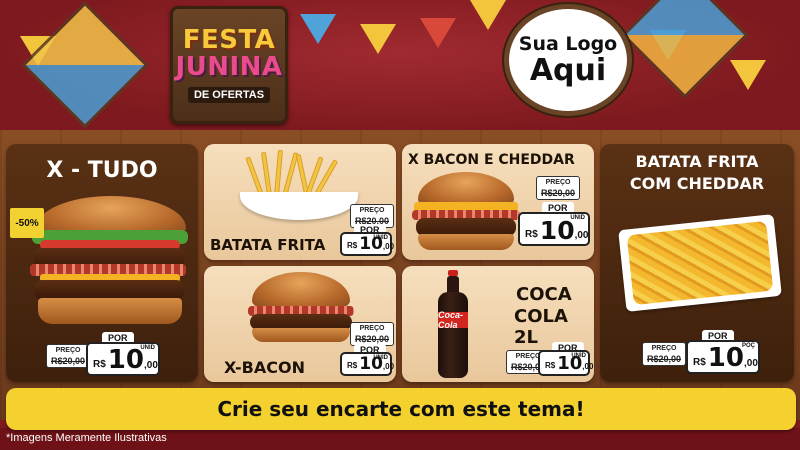 The height and width of the screenshot is (450, 800). I want to click on logo-text-line2: Aqui, so click(568, 70).